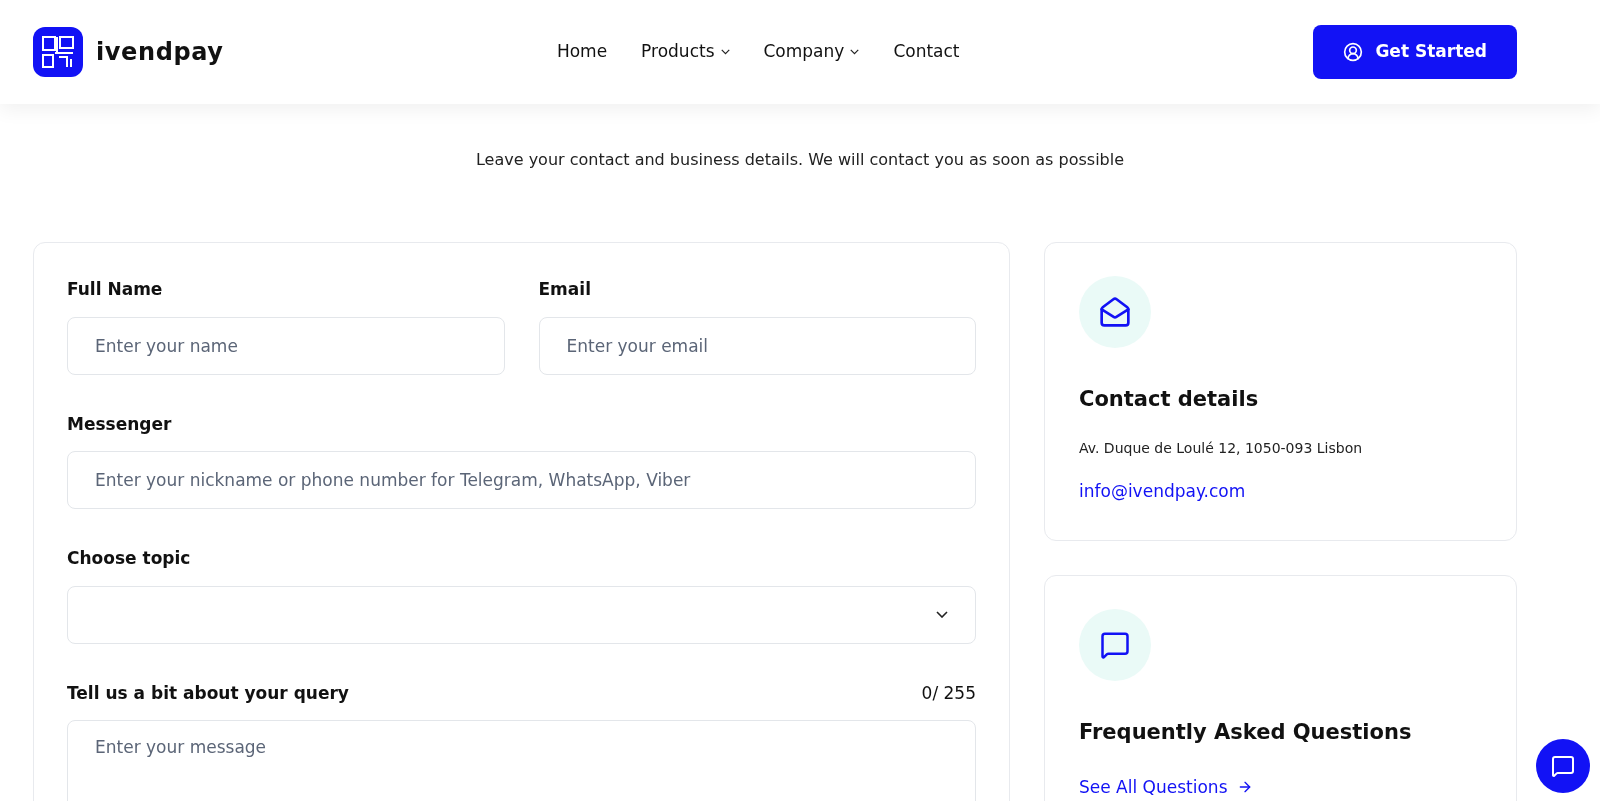  What do you see at coordinates (564, 289) in the screenshot?
I see `field-label: Email` at bounding box center [564, 289].